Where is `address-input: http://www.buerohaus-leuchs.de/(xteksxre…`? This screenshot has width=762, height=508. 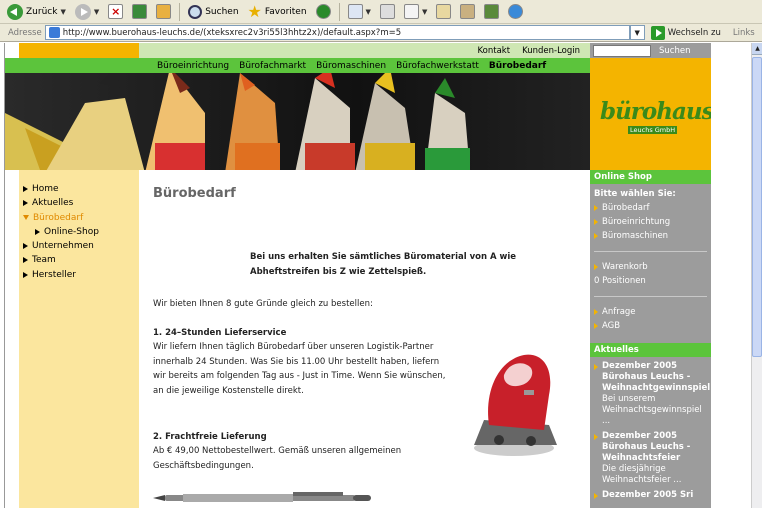
address-input: http://www.buerohaus-leuchs.de/(xteksxre… is located at coordinates (337, 32).